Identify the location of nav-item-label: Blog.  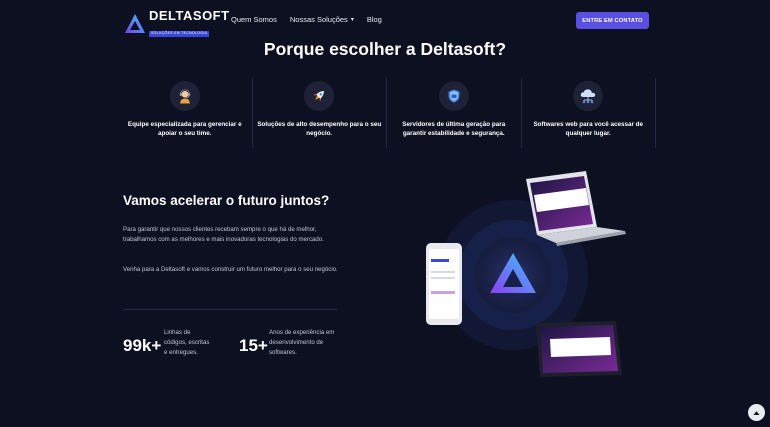
(374, 19).